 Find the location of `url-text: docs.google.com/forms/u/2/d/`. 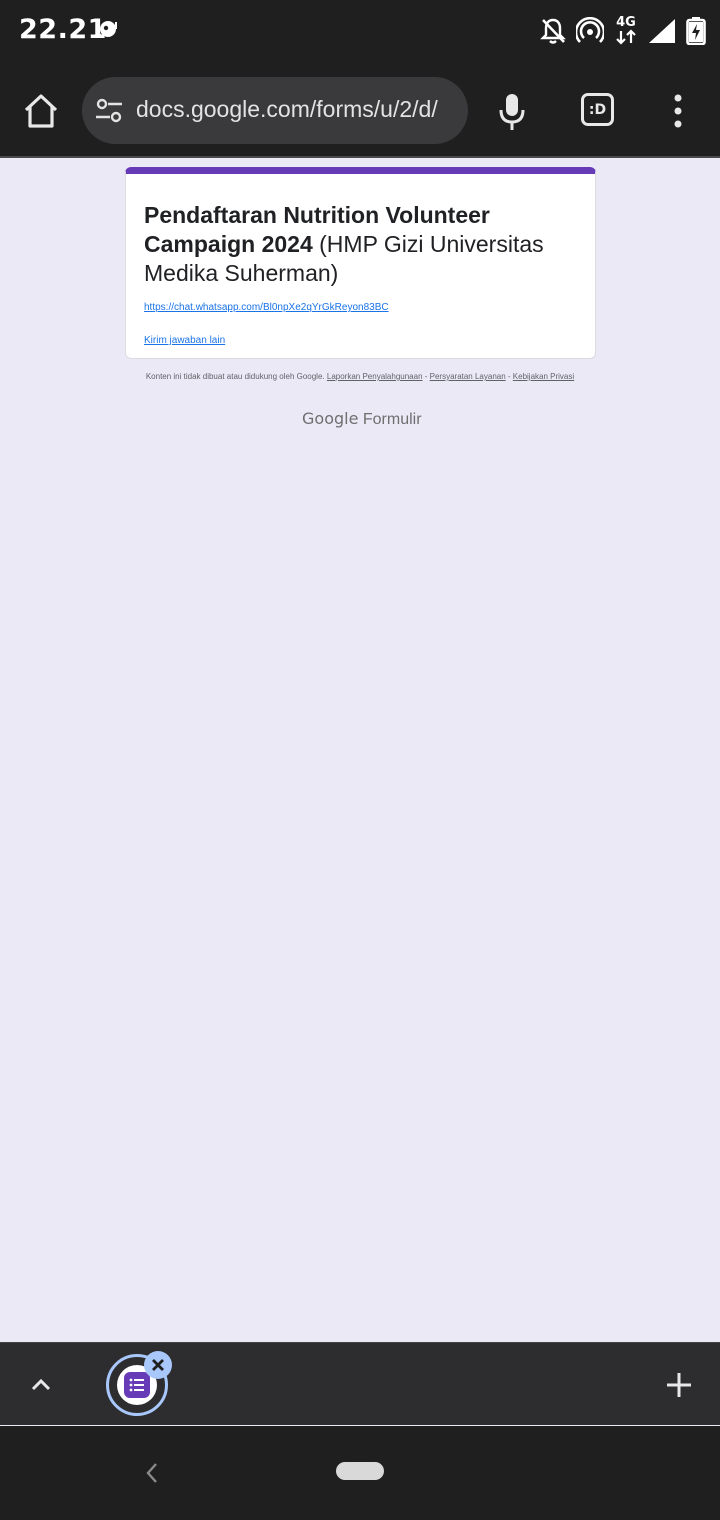

url-text: docs.google.com/forms/u/2/d/ is located at coordinates (296, 109).